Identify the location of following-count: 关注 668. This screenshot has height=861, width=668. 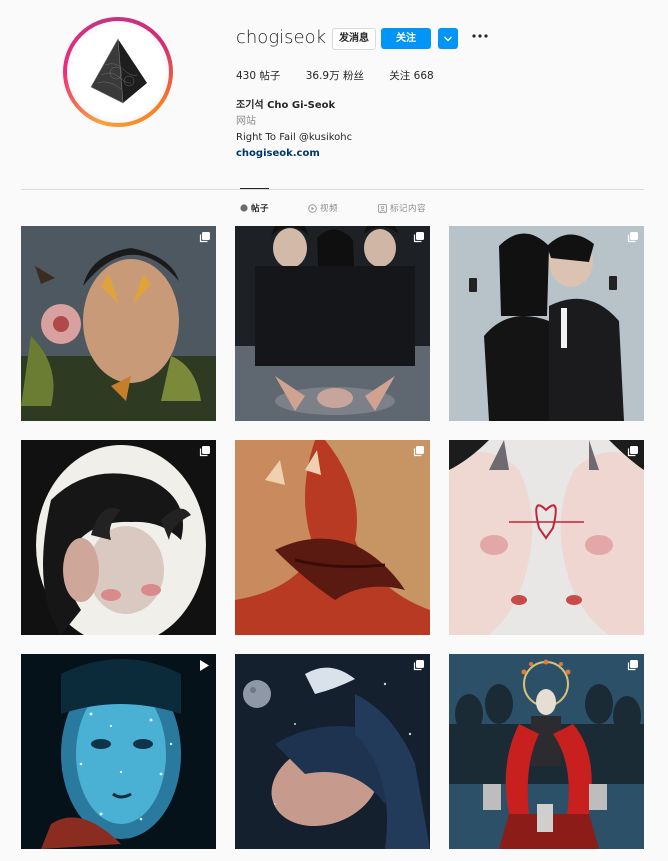
(411, 76).